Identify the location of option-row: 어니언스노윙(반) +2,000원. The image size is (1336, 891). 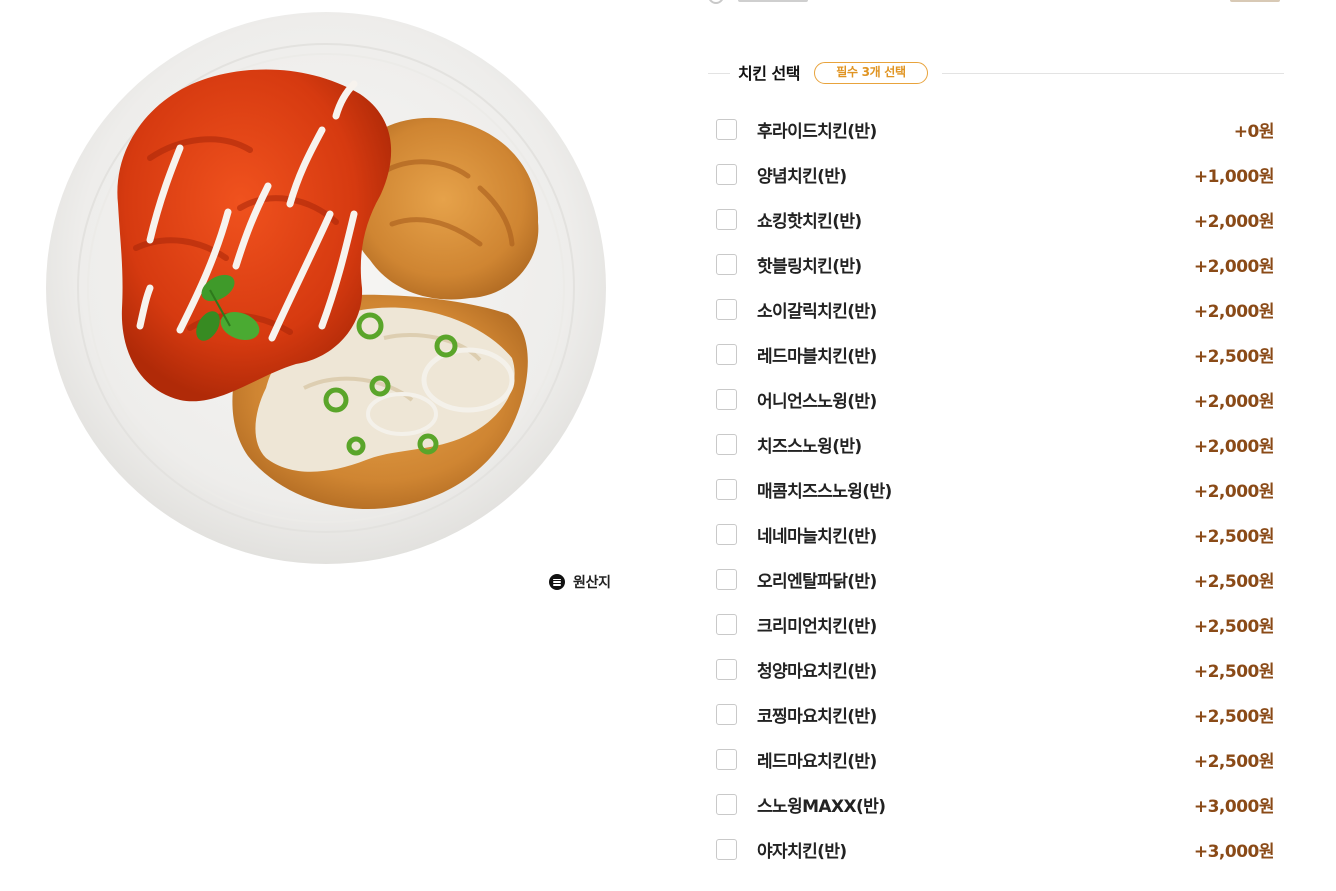
(995, 399).